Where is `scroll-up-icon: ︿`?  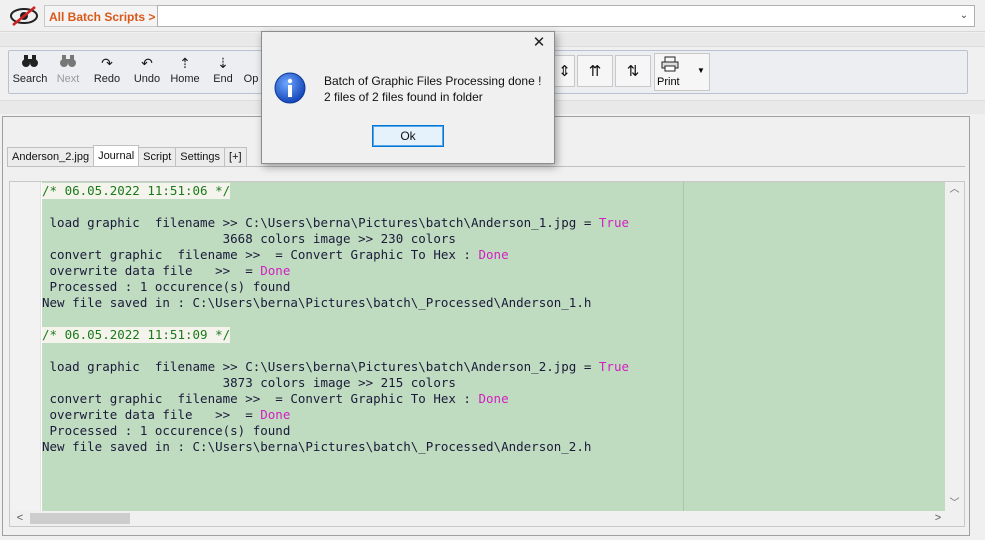 scroll-up-icon: ︿ is located at coordinates (954, 190).